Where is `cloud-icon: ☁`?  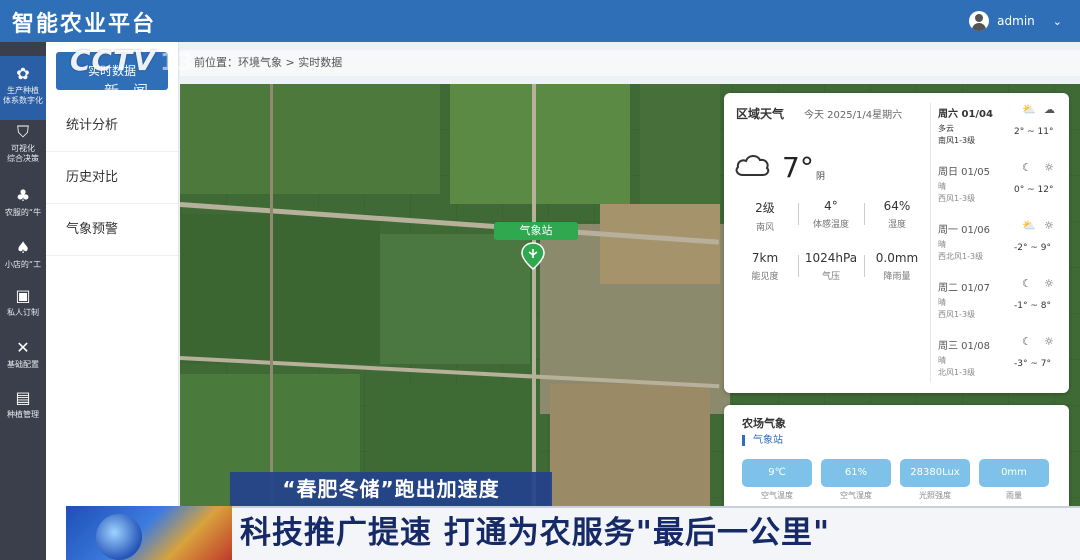
cloud-icon: ☁ is located at coordinates (1049, 109).